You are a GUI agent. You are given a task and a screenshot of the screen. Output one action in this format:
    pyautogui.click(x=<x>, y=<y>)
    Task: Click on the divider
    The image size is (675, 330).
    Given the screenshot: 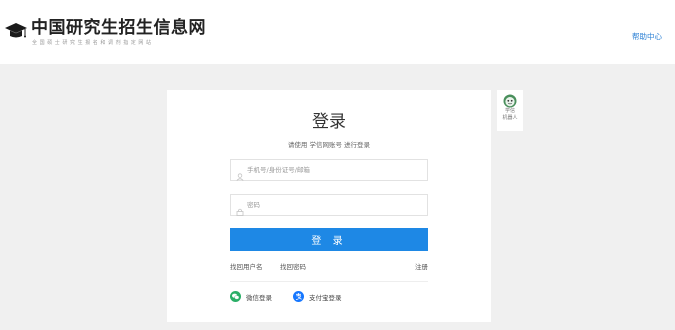 What is the action you would take?
    pyautogui.click(x=329, y=281)
    